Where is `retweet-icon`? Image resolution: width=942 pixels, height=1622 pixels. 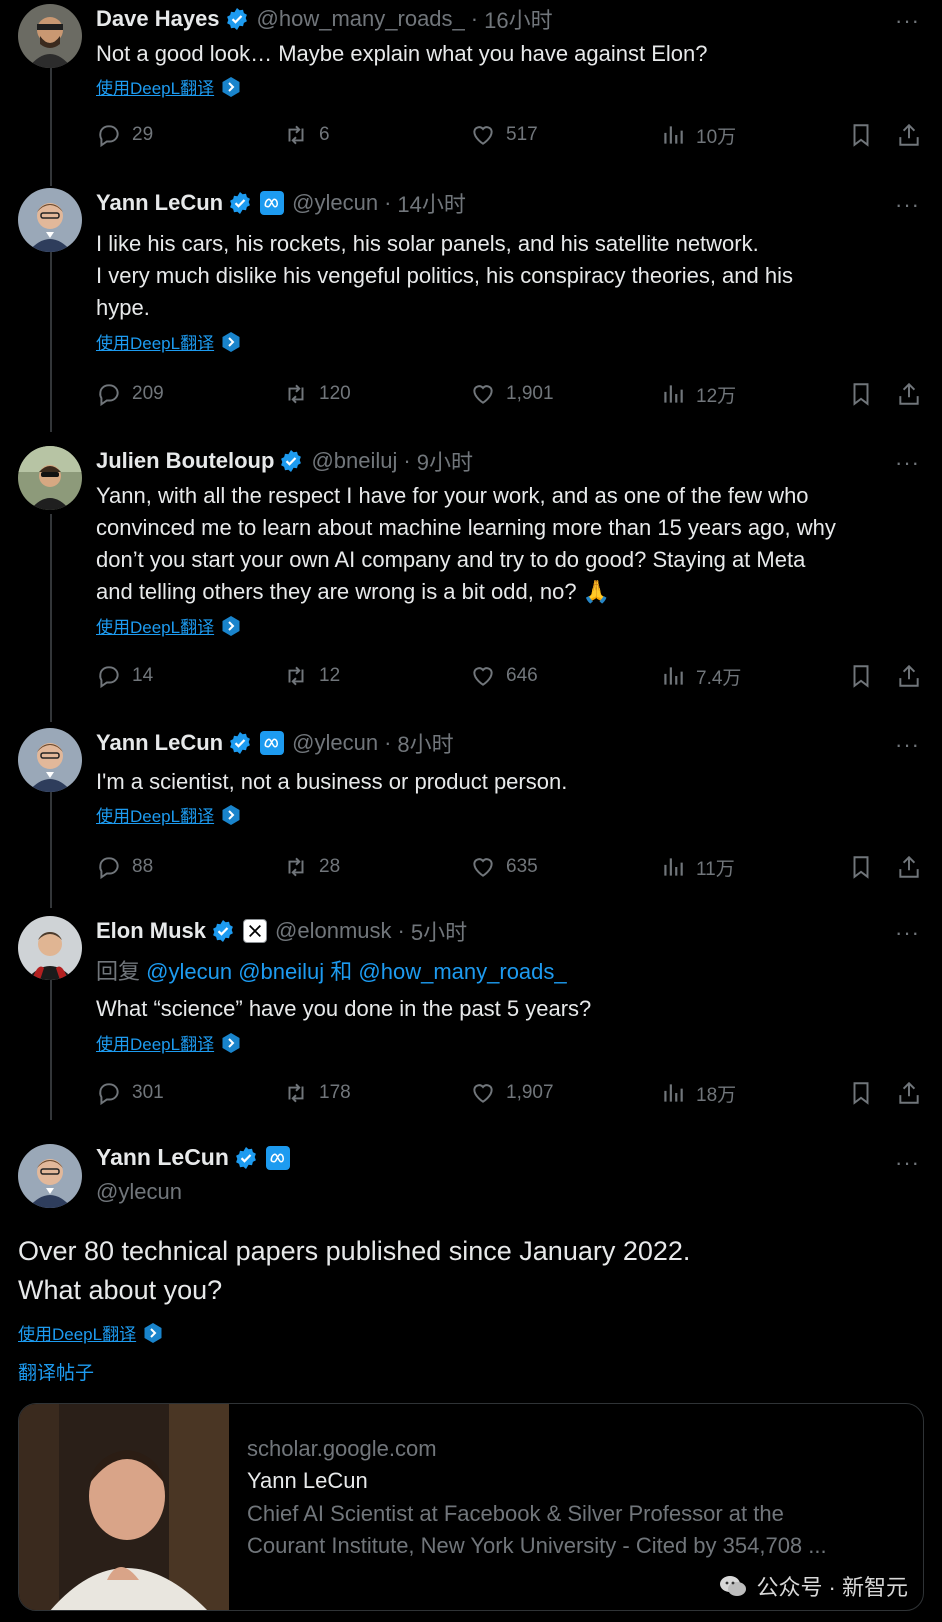 retweet-icon is located at coordinates (296, 394).